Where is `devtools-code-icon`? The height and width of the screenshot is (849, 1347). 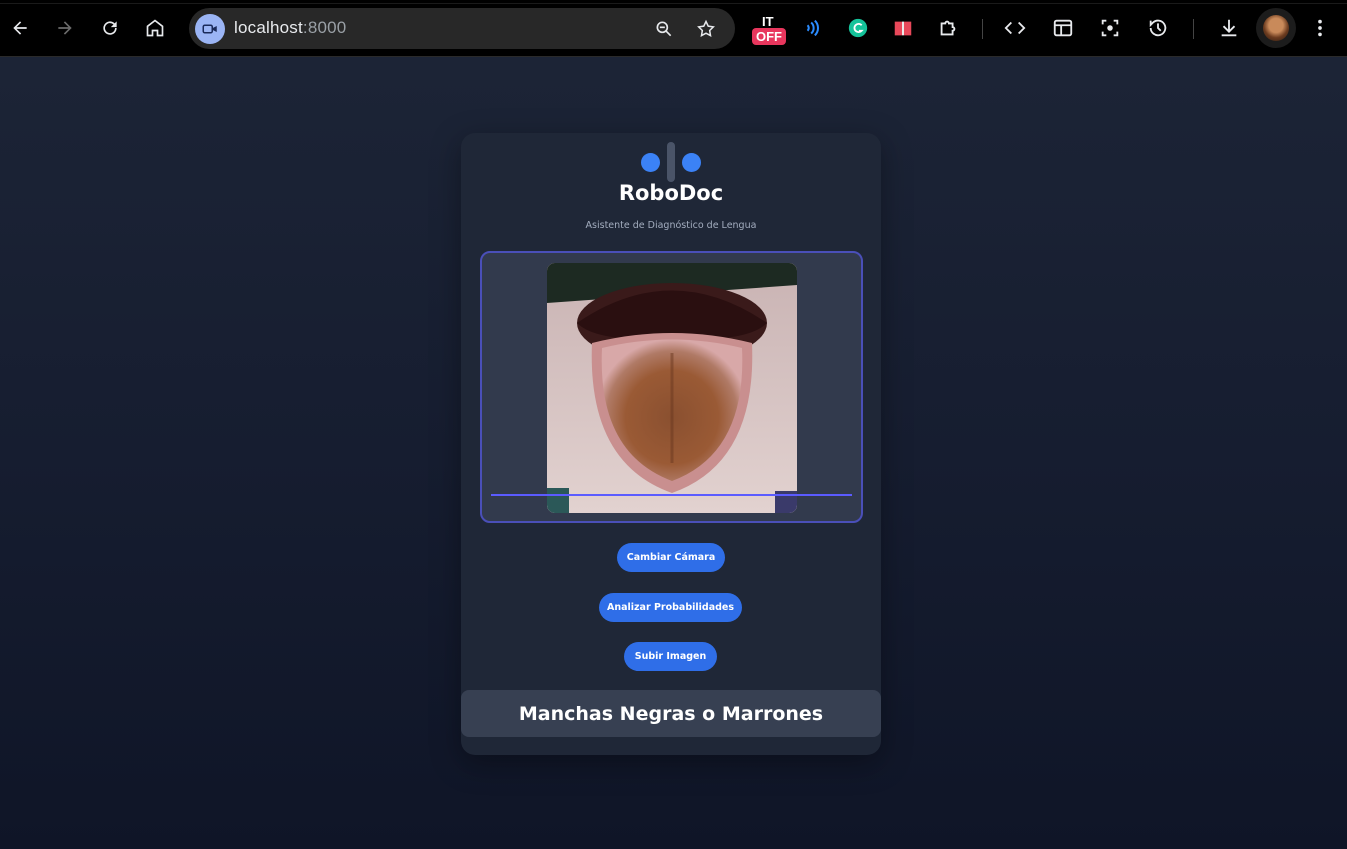 devtools-code-icon is located at coordinates (1015, 28).